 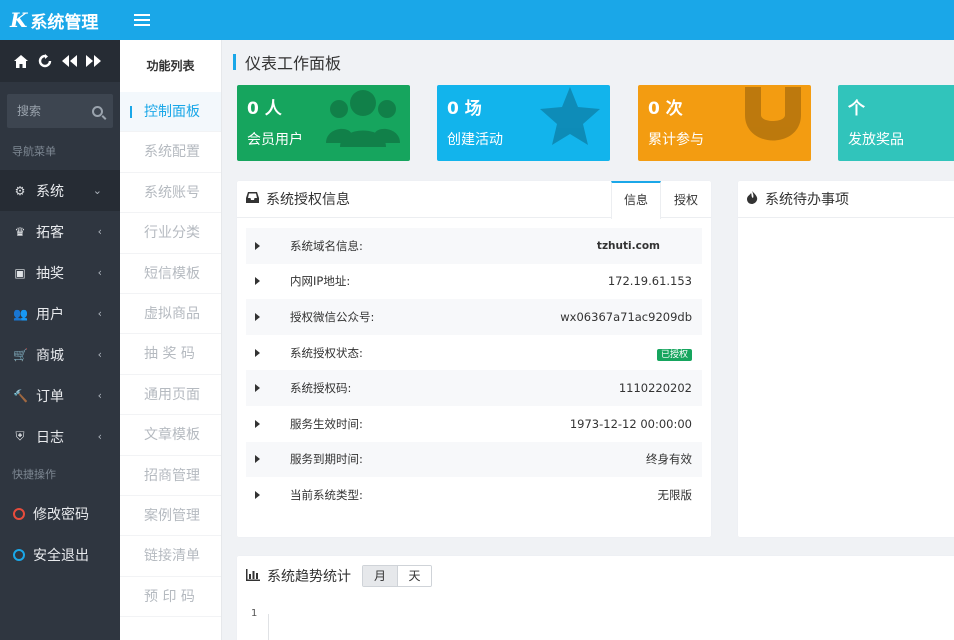 I want to click on period-day-button: 天, so click(x=414, y=576).